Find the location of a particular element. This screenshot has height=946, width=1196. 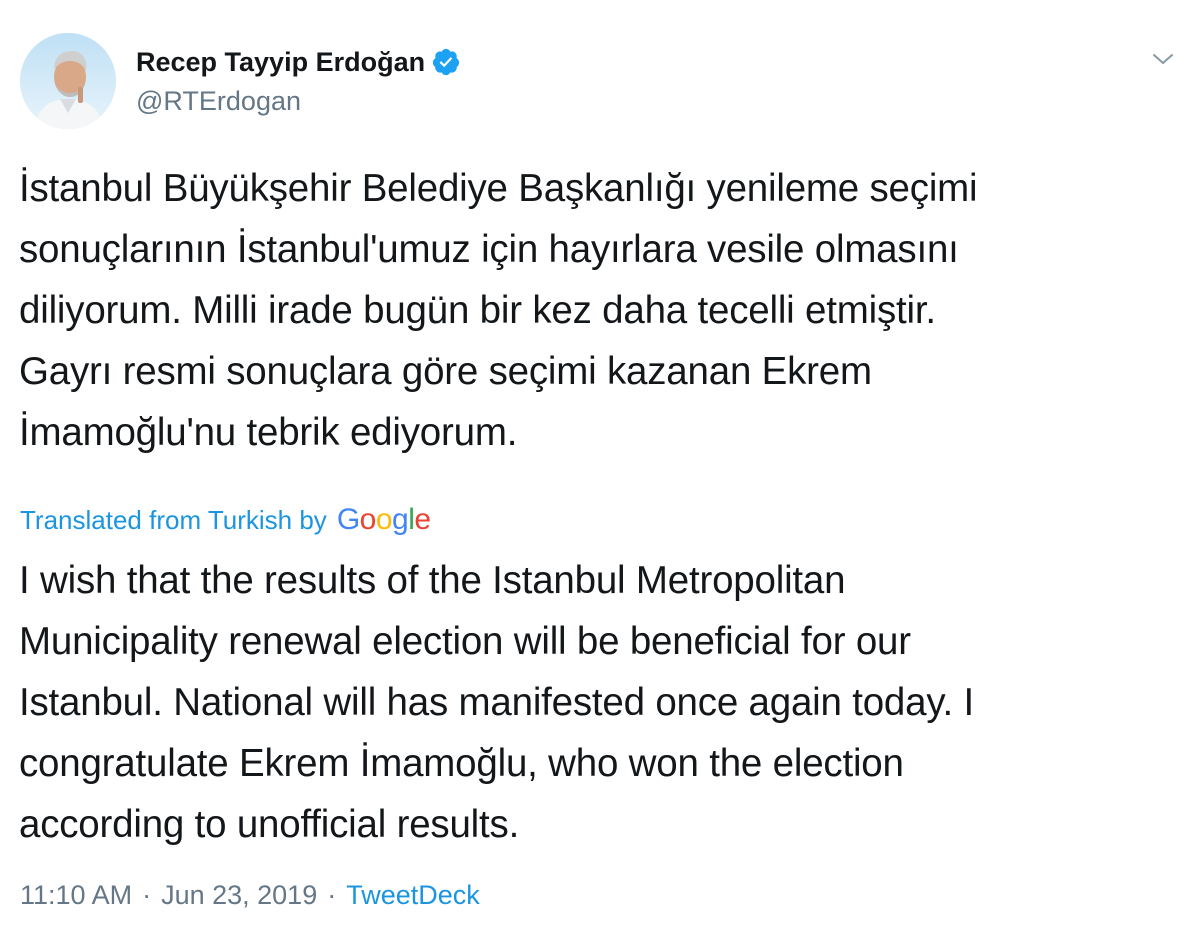

google-logo-letter: g is located at coordinates (400, 519).